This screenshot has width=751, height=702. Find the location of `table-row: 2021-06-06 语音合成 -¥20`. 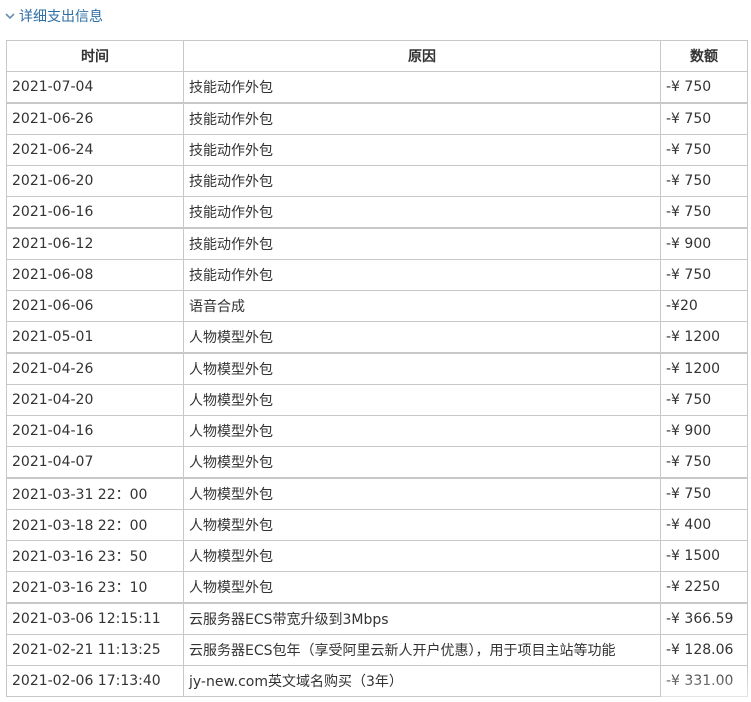

table-row: 2021-06-06 语音合成 -¥20 is located at coordinates (377, 306).